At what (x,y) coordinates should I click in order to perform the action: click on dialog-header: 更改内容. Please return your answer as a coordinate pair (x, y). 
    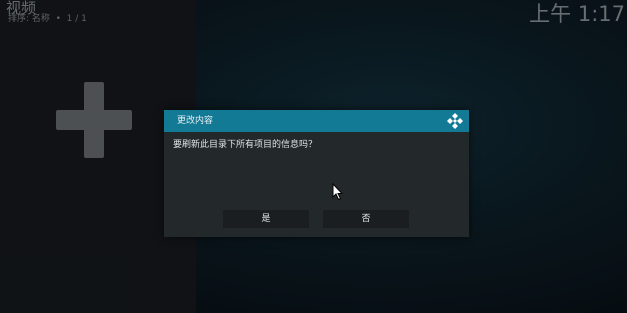
    Looking at the image, I should click on (316, 121).